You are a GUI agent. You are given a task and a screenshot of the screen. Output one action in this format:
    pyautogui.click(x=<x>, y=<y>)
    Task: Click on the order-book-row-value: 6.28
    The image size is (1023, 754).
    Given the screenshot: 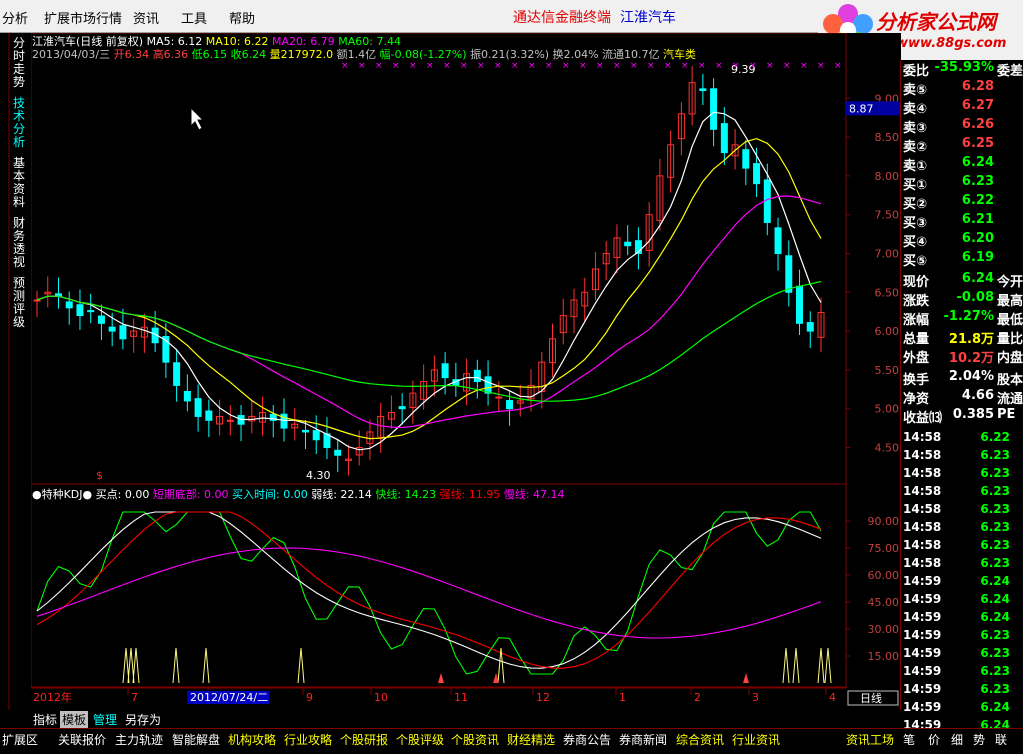 What is the action you would take?
    pyautogui.click(x=977, y=86)
    